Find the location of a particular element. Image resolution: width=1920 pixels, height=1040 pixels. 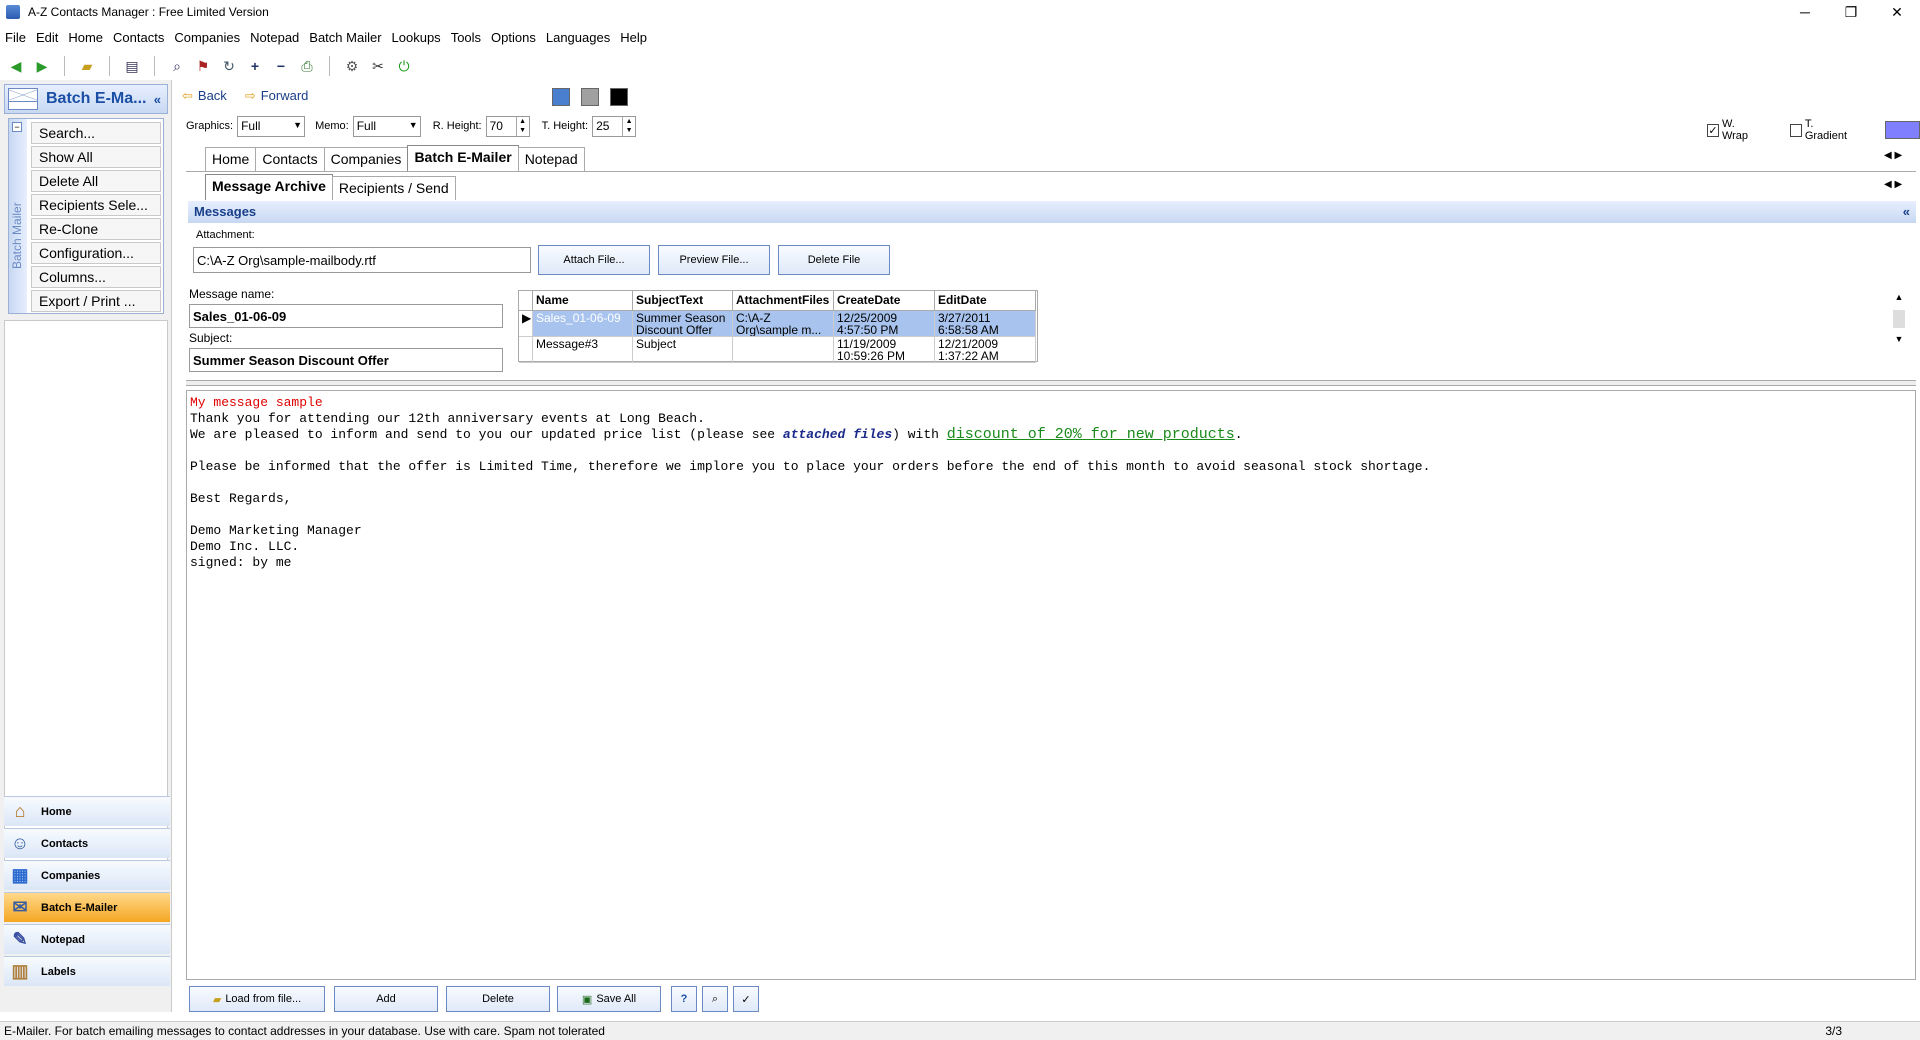

save-all-button: ▣ Save All is located at coordinates (609, 999).